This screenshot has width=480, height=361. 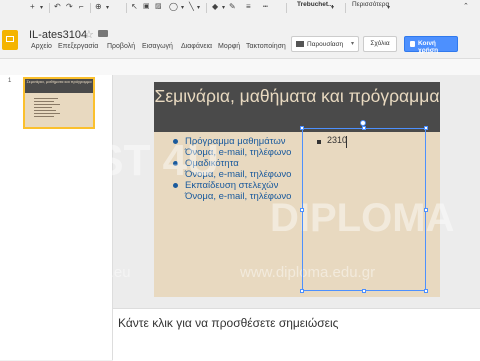 I want to click on line-icon: ╲, so click(x=191, y=6).